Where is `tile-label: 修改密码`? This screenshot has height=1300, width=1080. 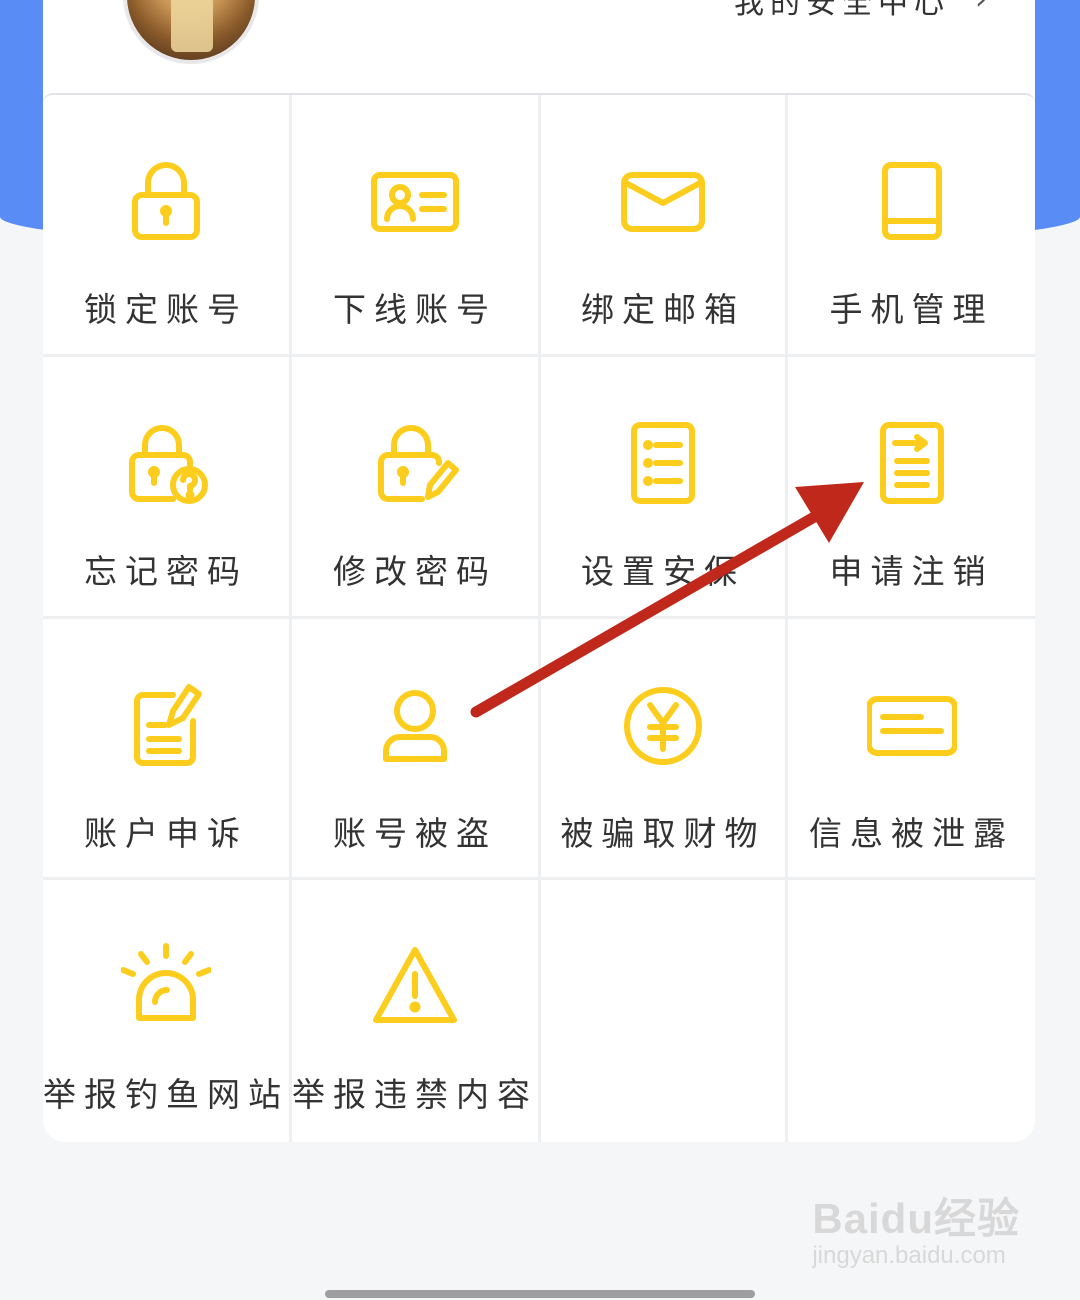
tile-label: 修改密码 is located at coordinates (415, 571).